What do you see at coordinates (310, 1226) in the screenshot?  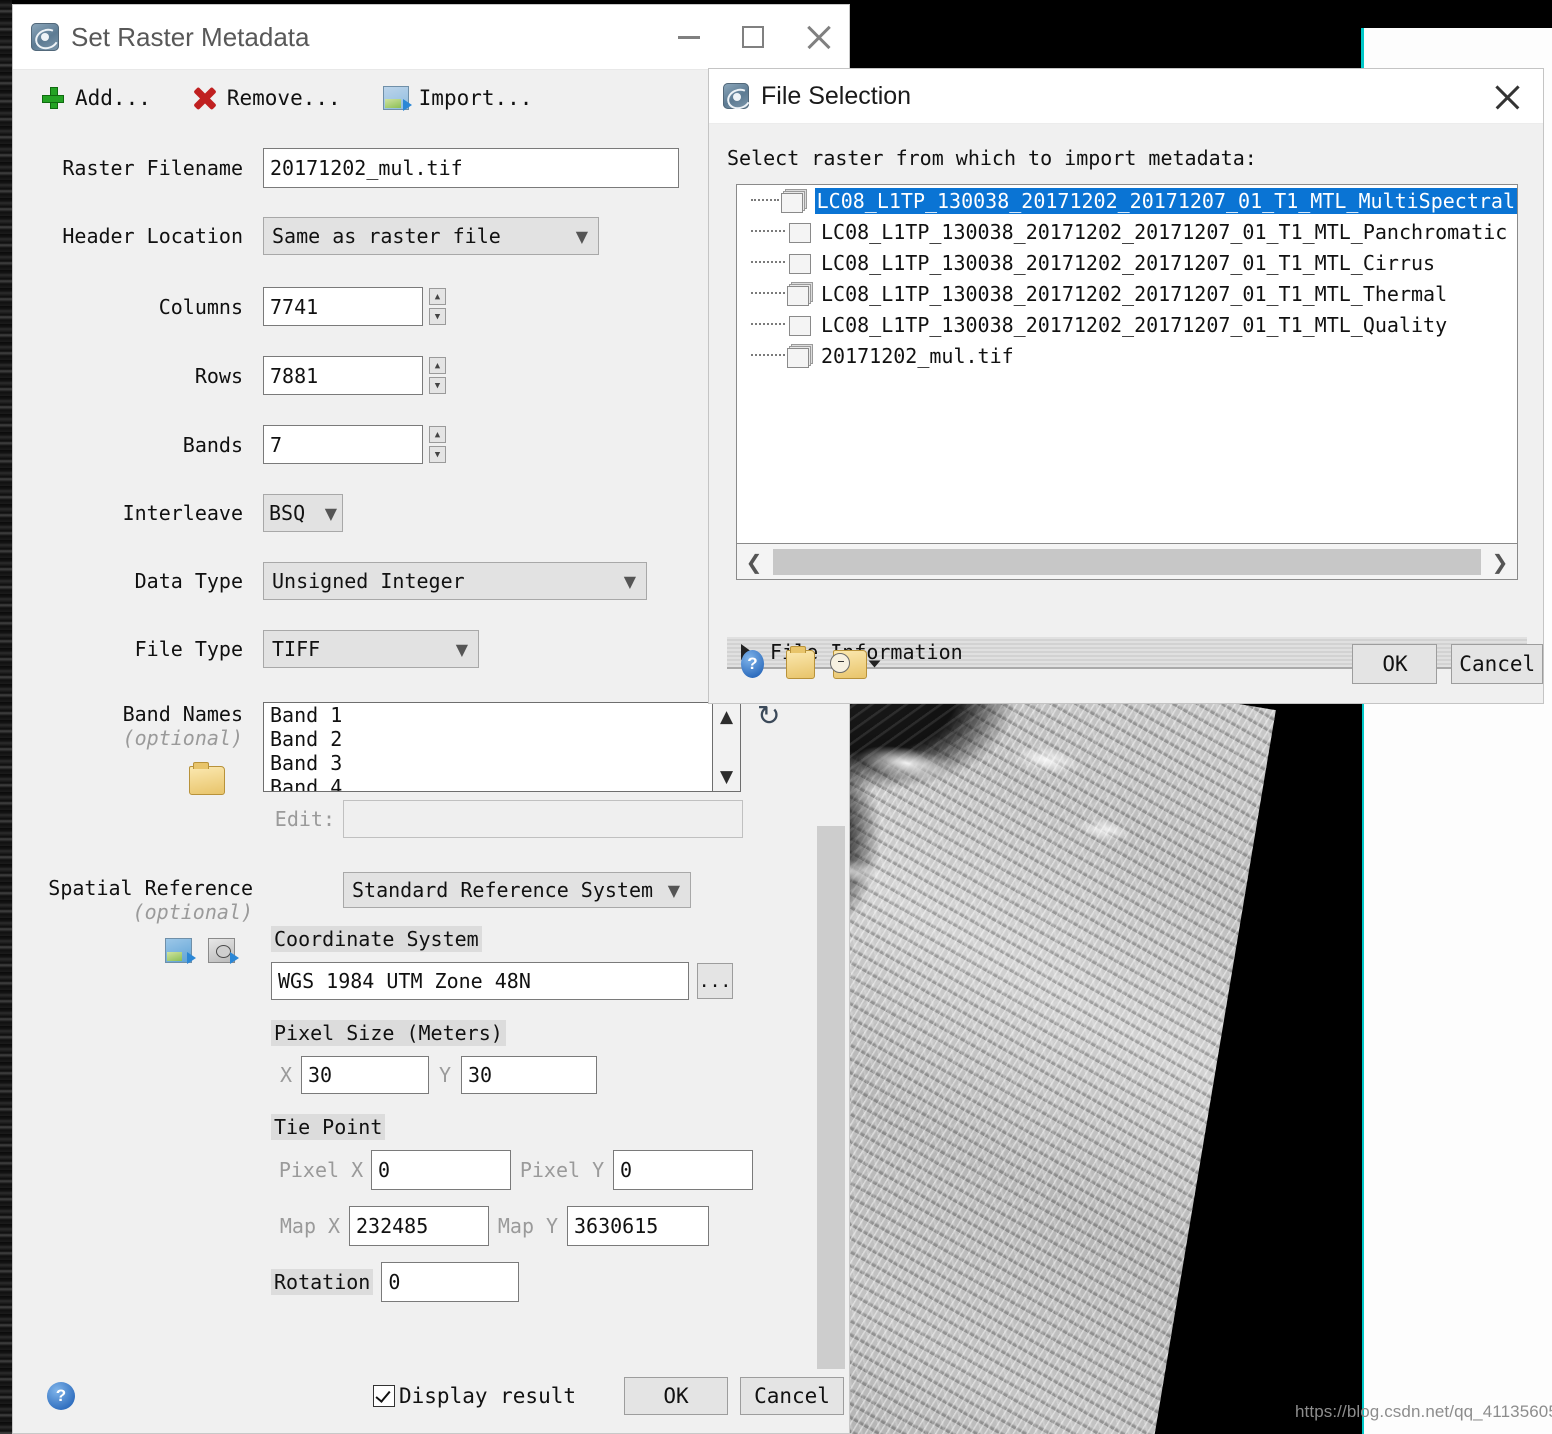 I see `map-x-label: Map X` at bounding box center [310, 1226].